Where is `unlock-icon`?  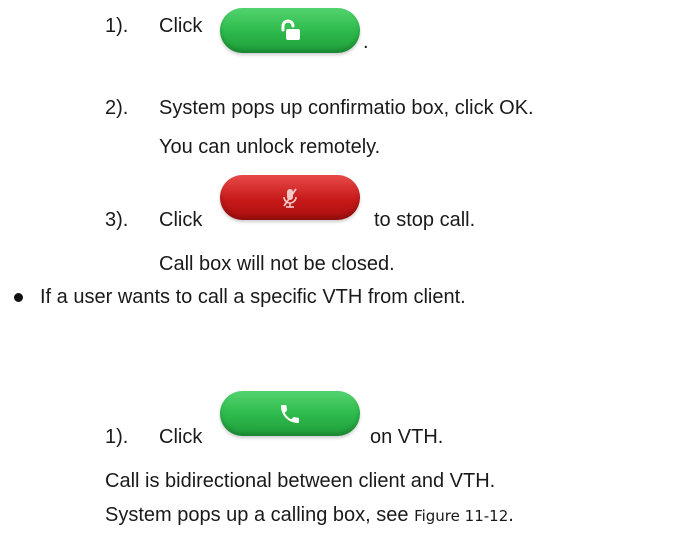 unlock-icon is located at coordinates (290, 29).